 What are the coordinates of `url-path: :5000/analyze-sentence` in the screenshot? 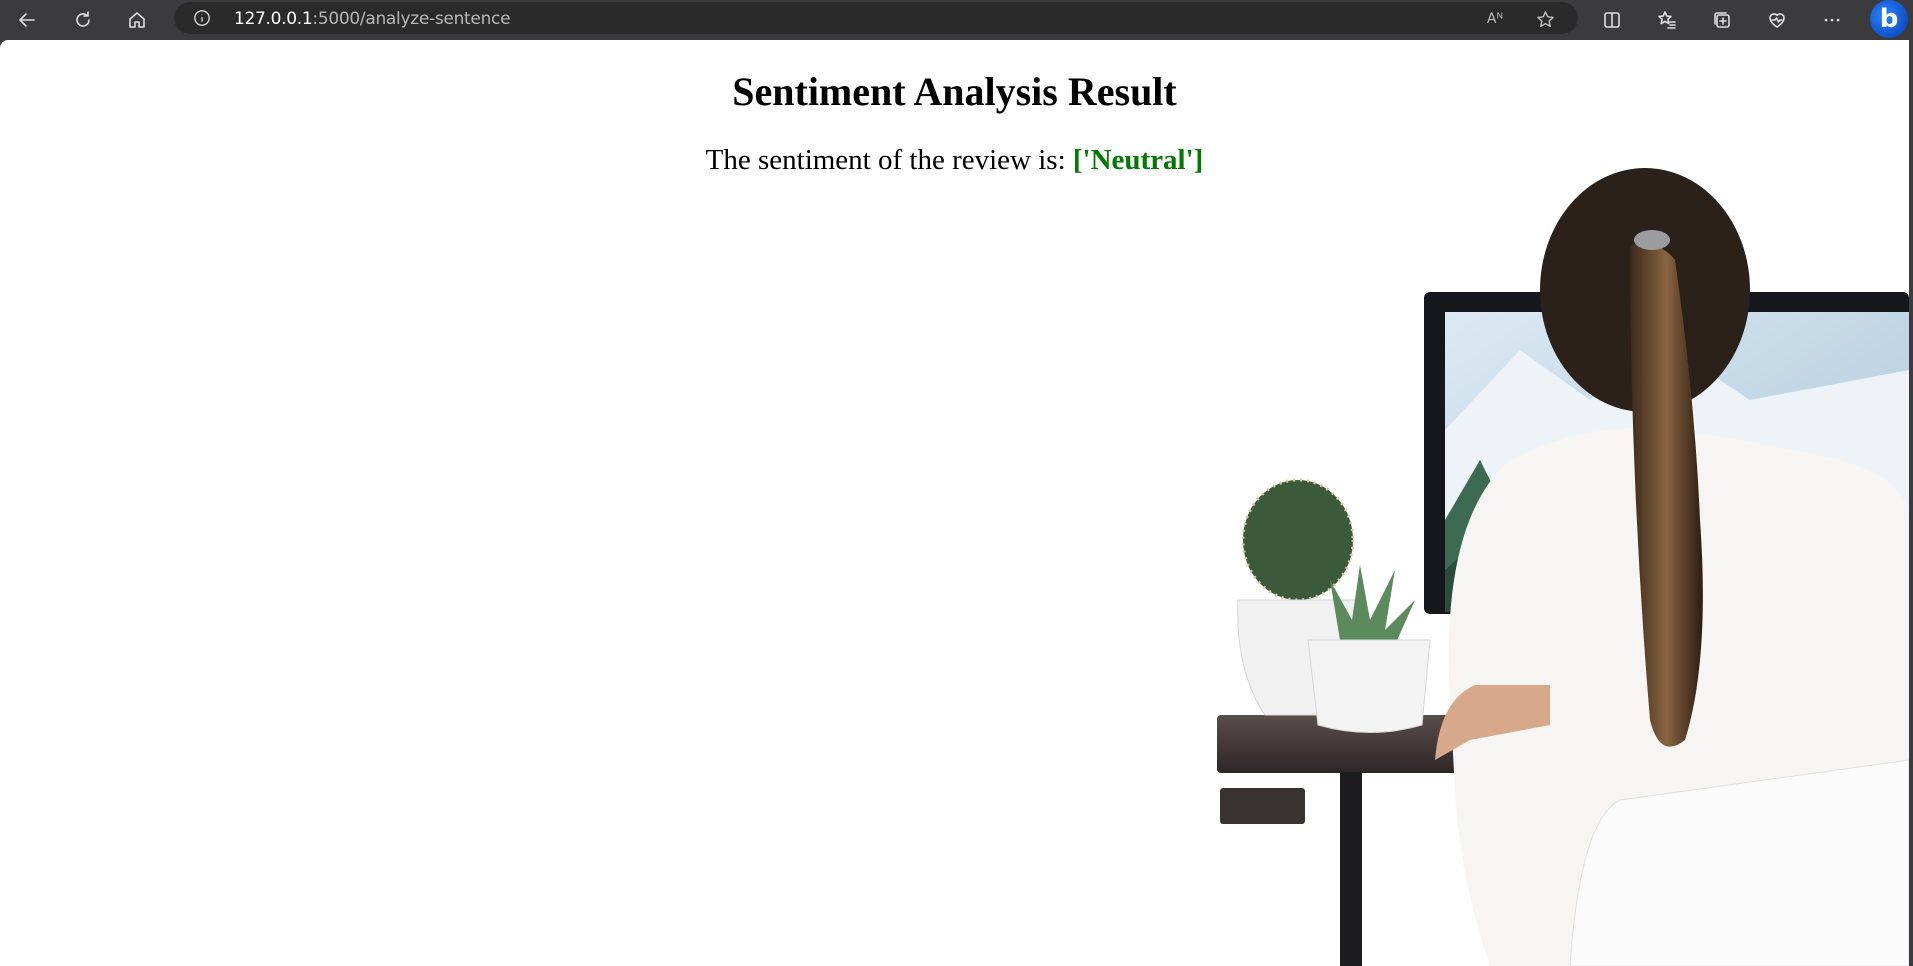 It's located at (411, 19).